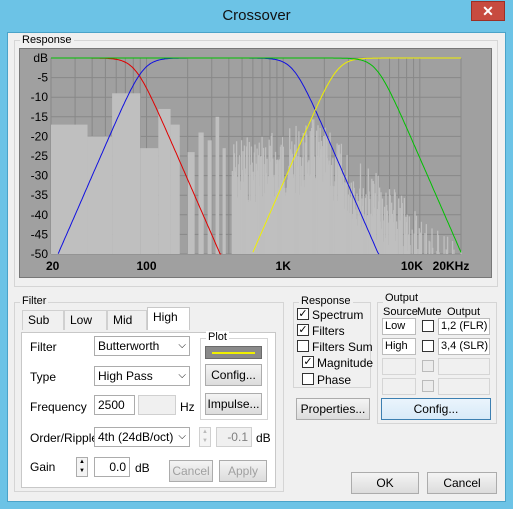  What do you see at coordinates (127, 320) in the screenshot?
I see `tab-mid: Mid` at bounding box center [127, 320].